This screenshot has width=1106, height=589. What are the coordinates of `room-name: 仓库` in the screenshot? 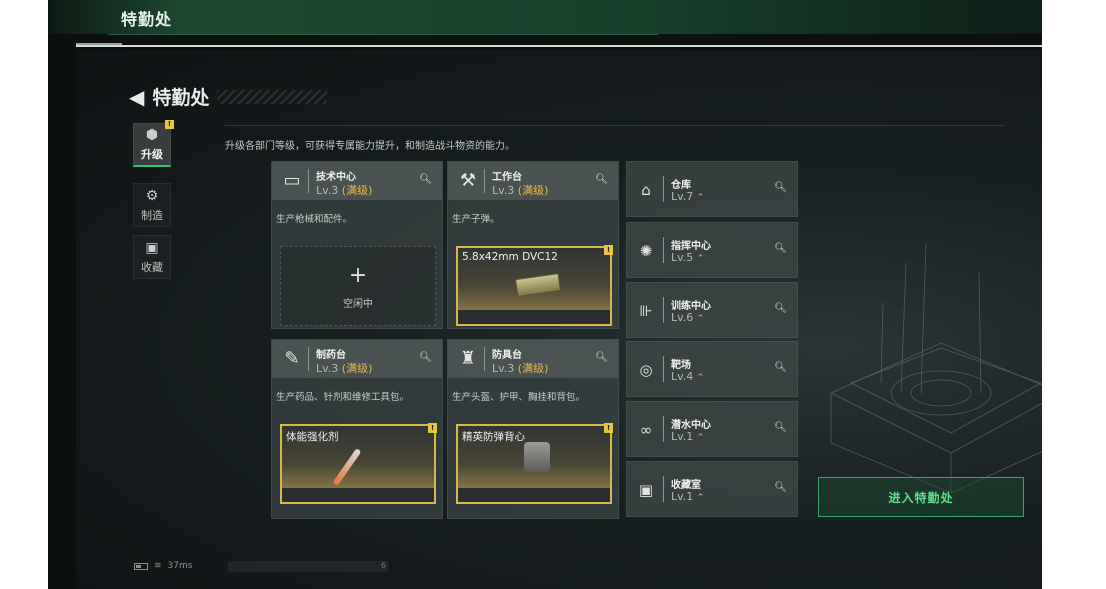 It's located at (681, 185).